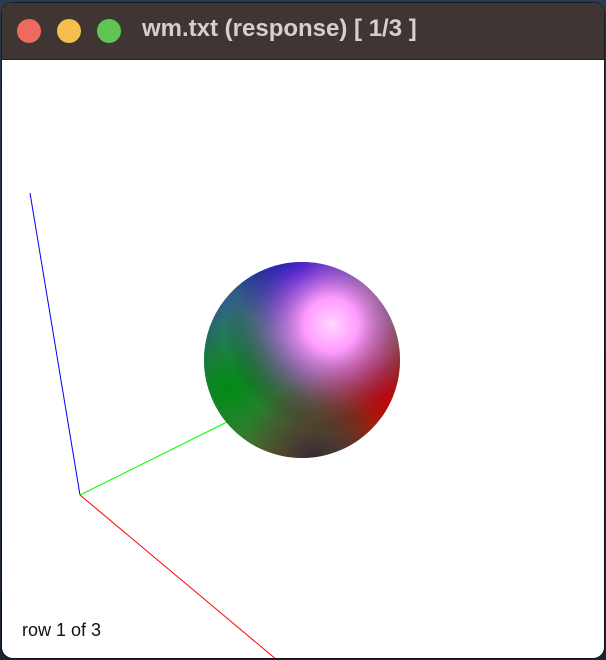 The height and width of the screenshot is (660, 606). I want to click on z-axis-line, so click(55, 344).